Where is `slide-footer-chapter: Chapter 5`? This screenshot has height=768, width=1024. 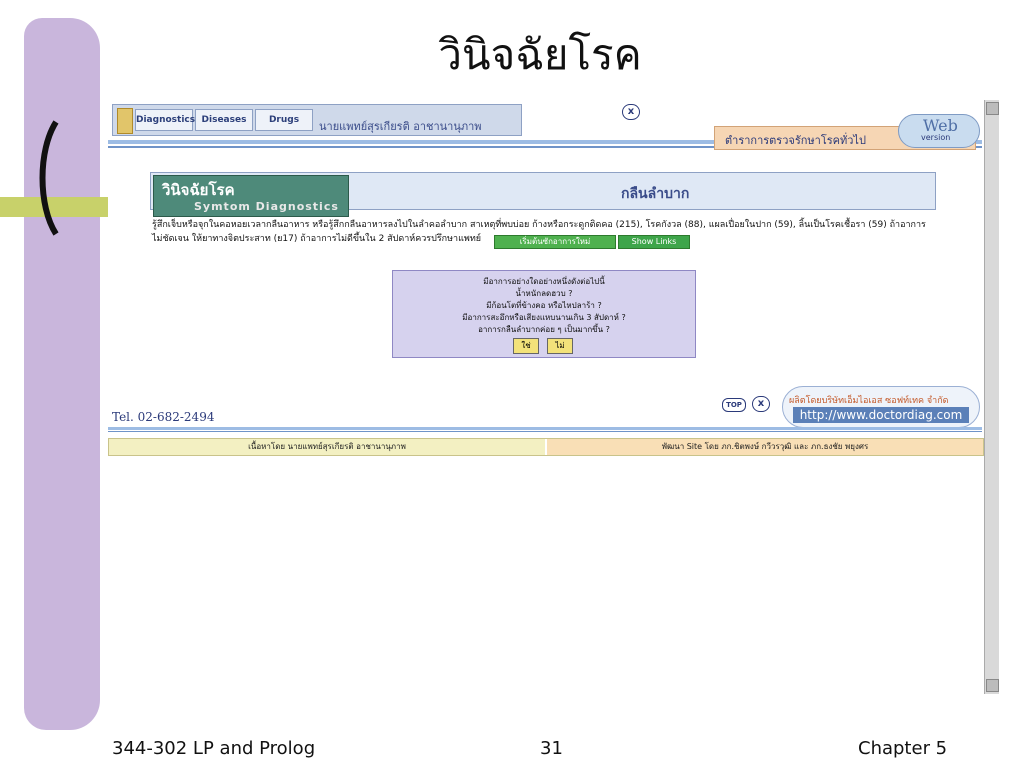 slide-footer-chapter: Chapter 5 is located at coordinates (903, 748).